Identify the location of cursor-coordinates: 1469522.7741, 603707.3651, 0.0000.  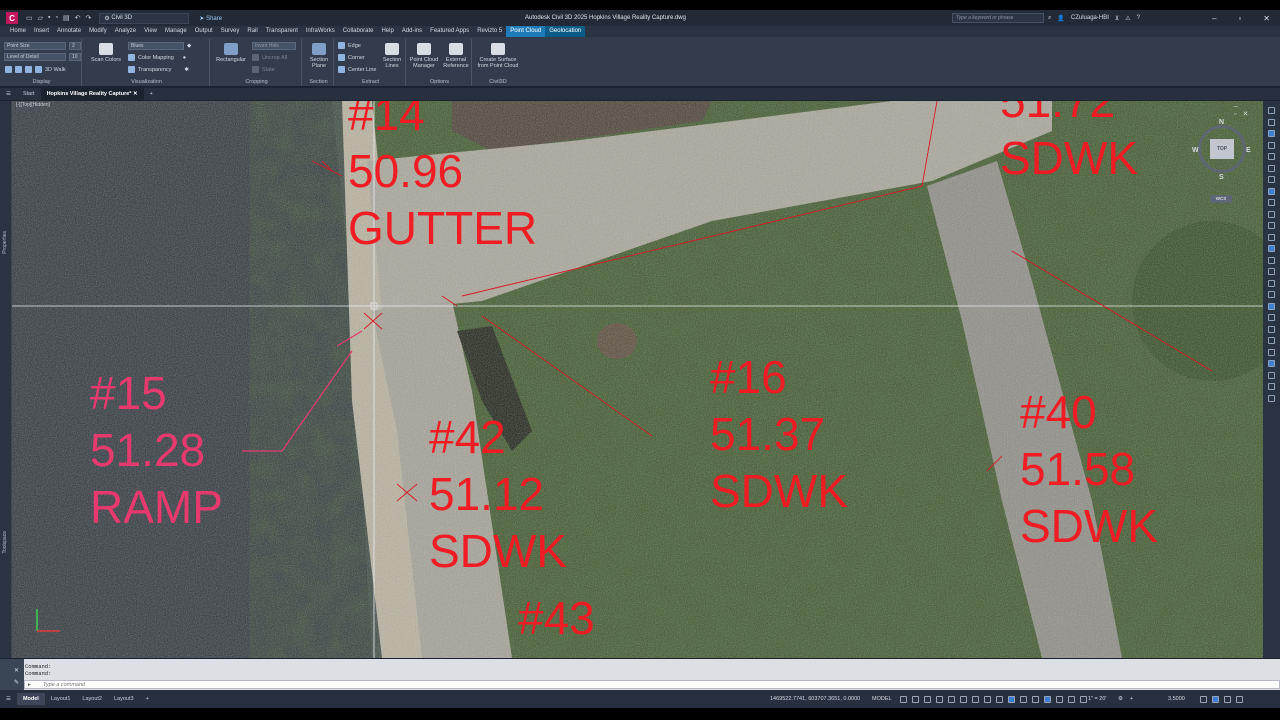
(815, 699).